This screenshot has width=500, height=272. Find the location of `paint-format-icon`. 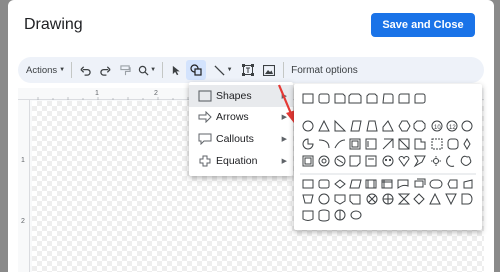

paint-format-icon is located at coordinates (125, 69).